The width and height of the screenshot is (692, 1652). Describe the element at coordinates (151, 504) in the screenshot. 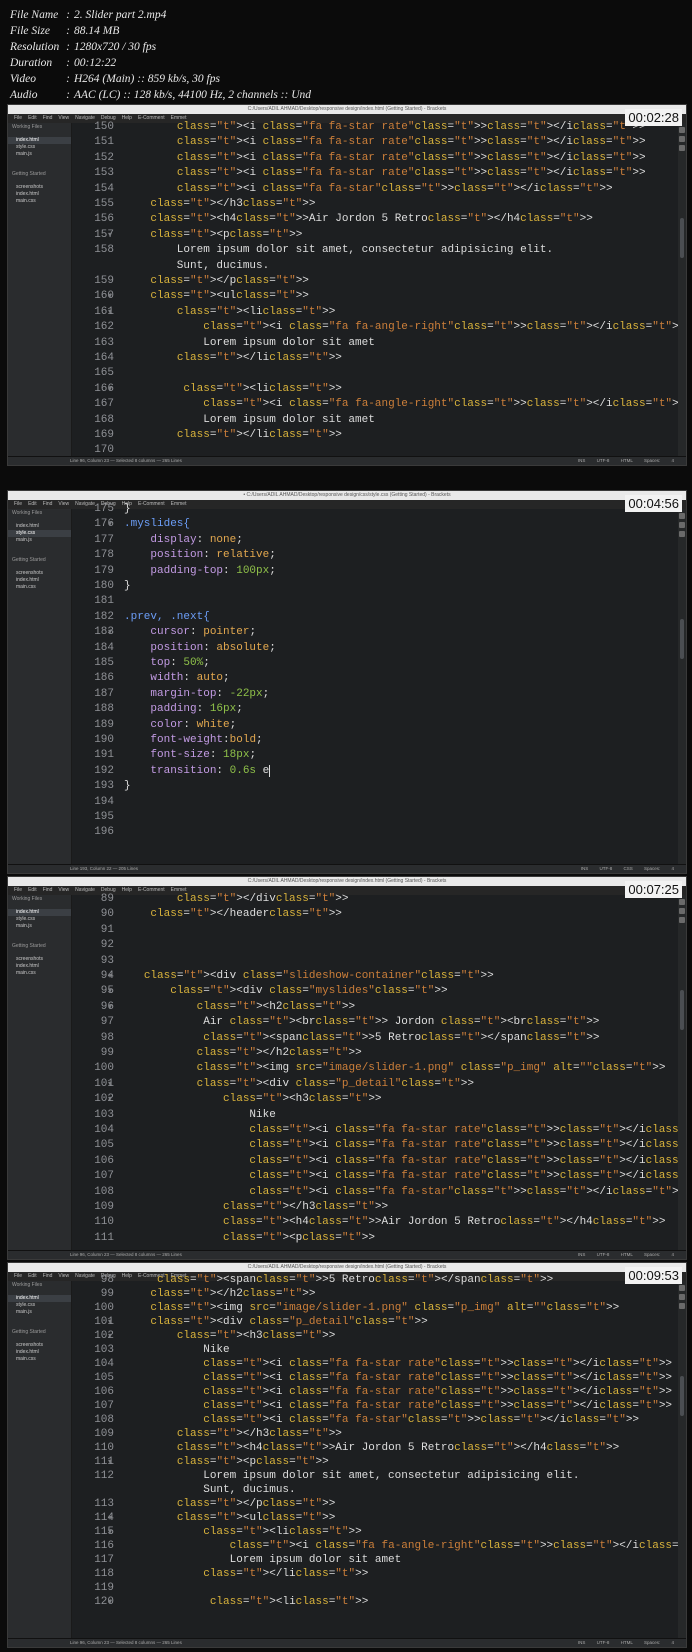

I see `menu-e-comment: E-Comment` at that location.